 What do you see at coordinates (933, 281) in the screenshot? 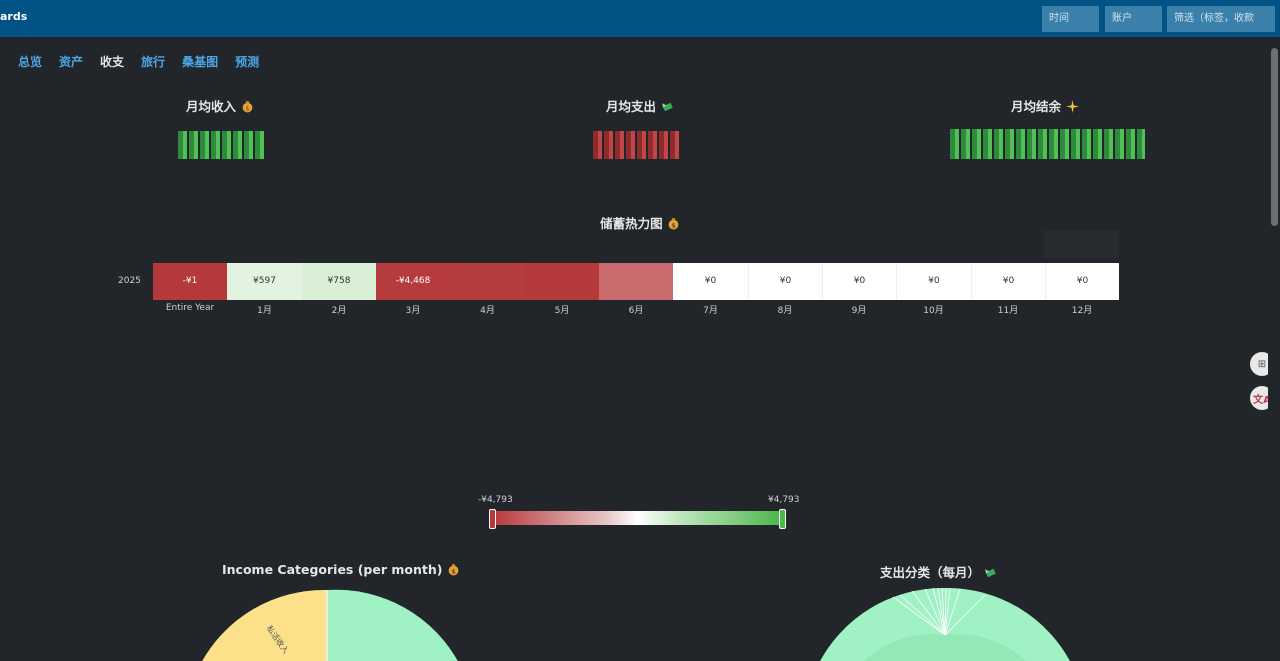
I see `heatmap-cell-oct: ¥0` at bounding box center [933, 281].